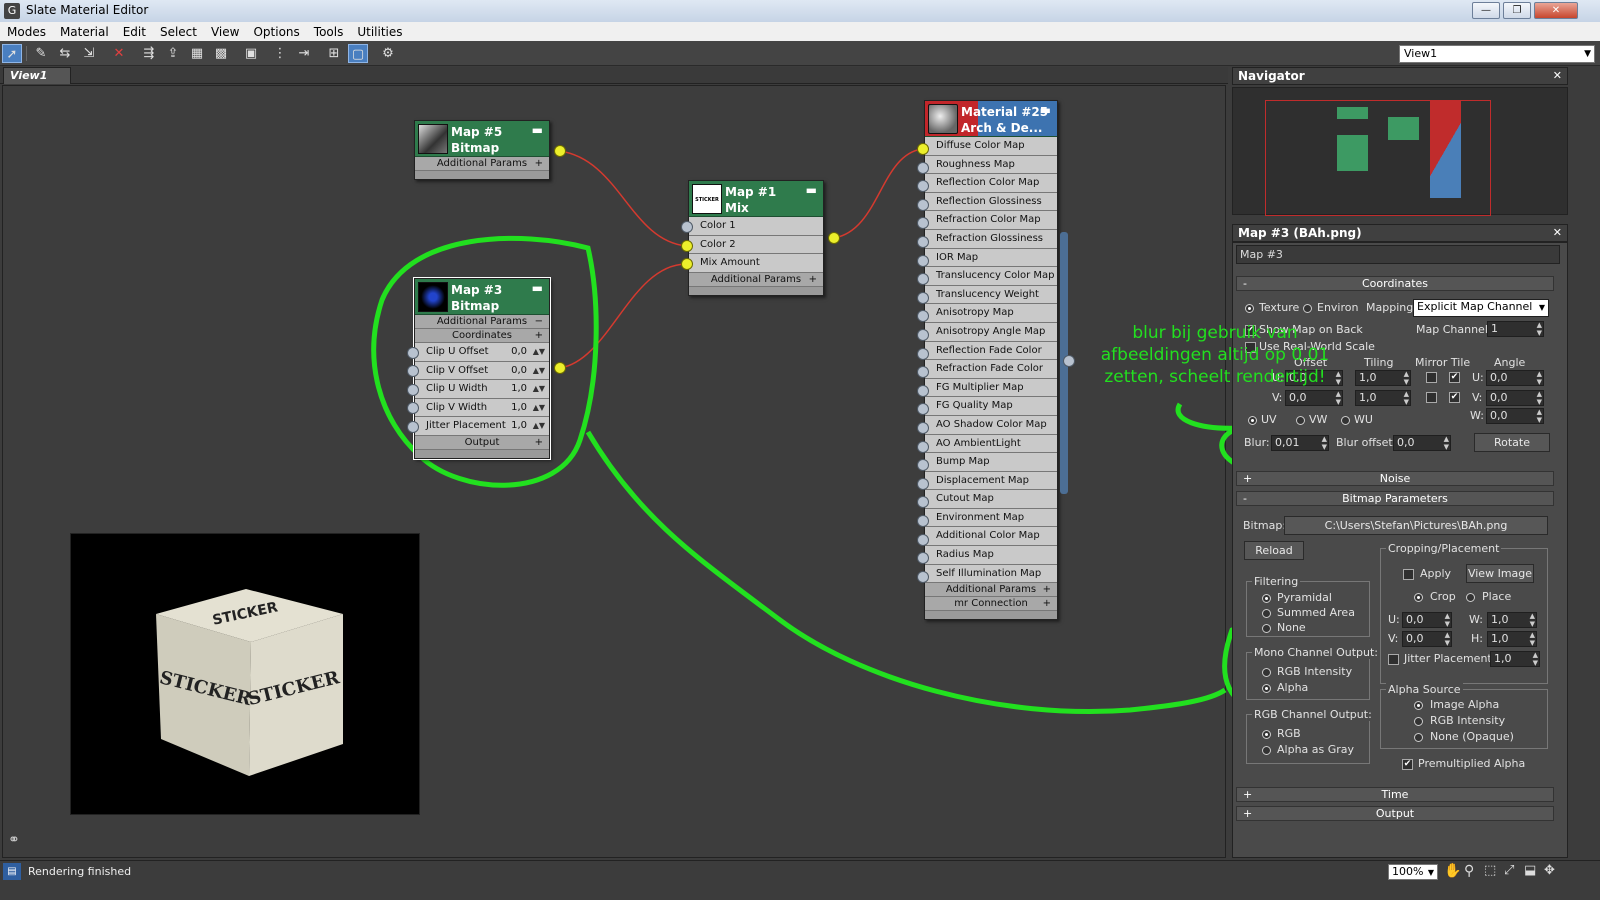 Image resolution: width=1600 pixels, height=900 pixels. What do you see at coordinates (1266, 613) in the screenshot?
I see `summed-area-radio` at bounding box center [1266, 613].